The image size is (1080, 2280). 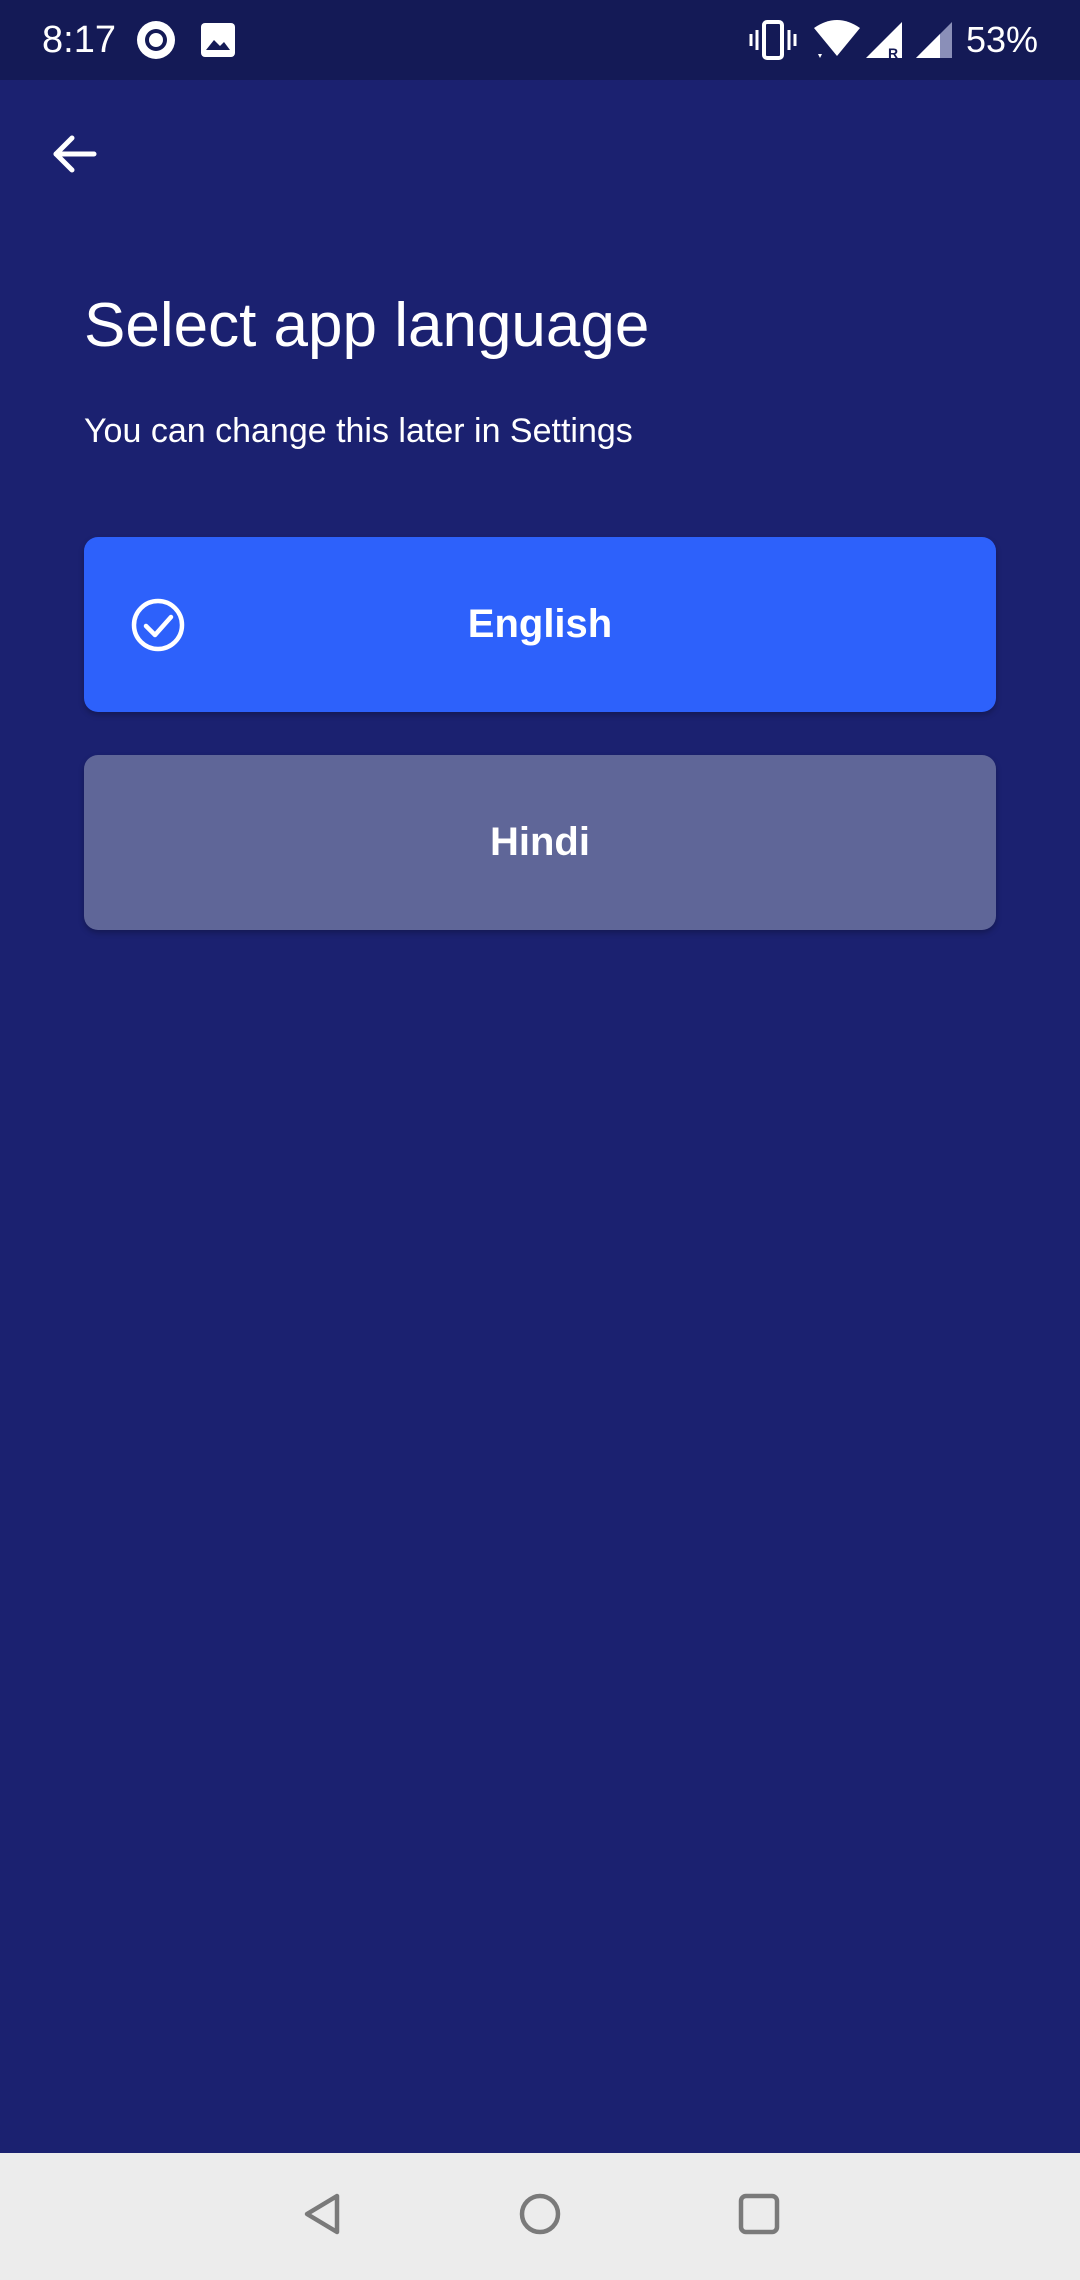 What do you see at coordinates (1001, 39) in the screenshot?
I see `battery-percentage: 53%` at bounding box center [1001, 39].